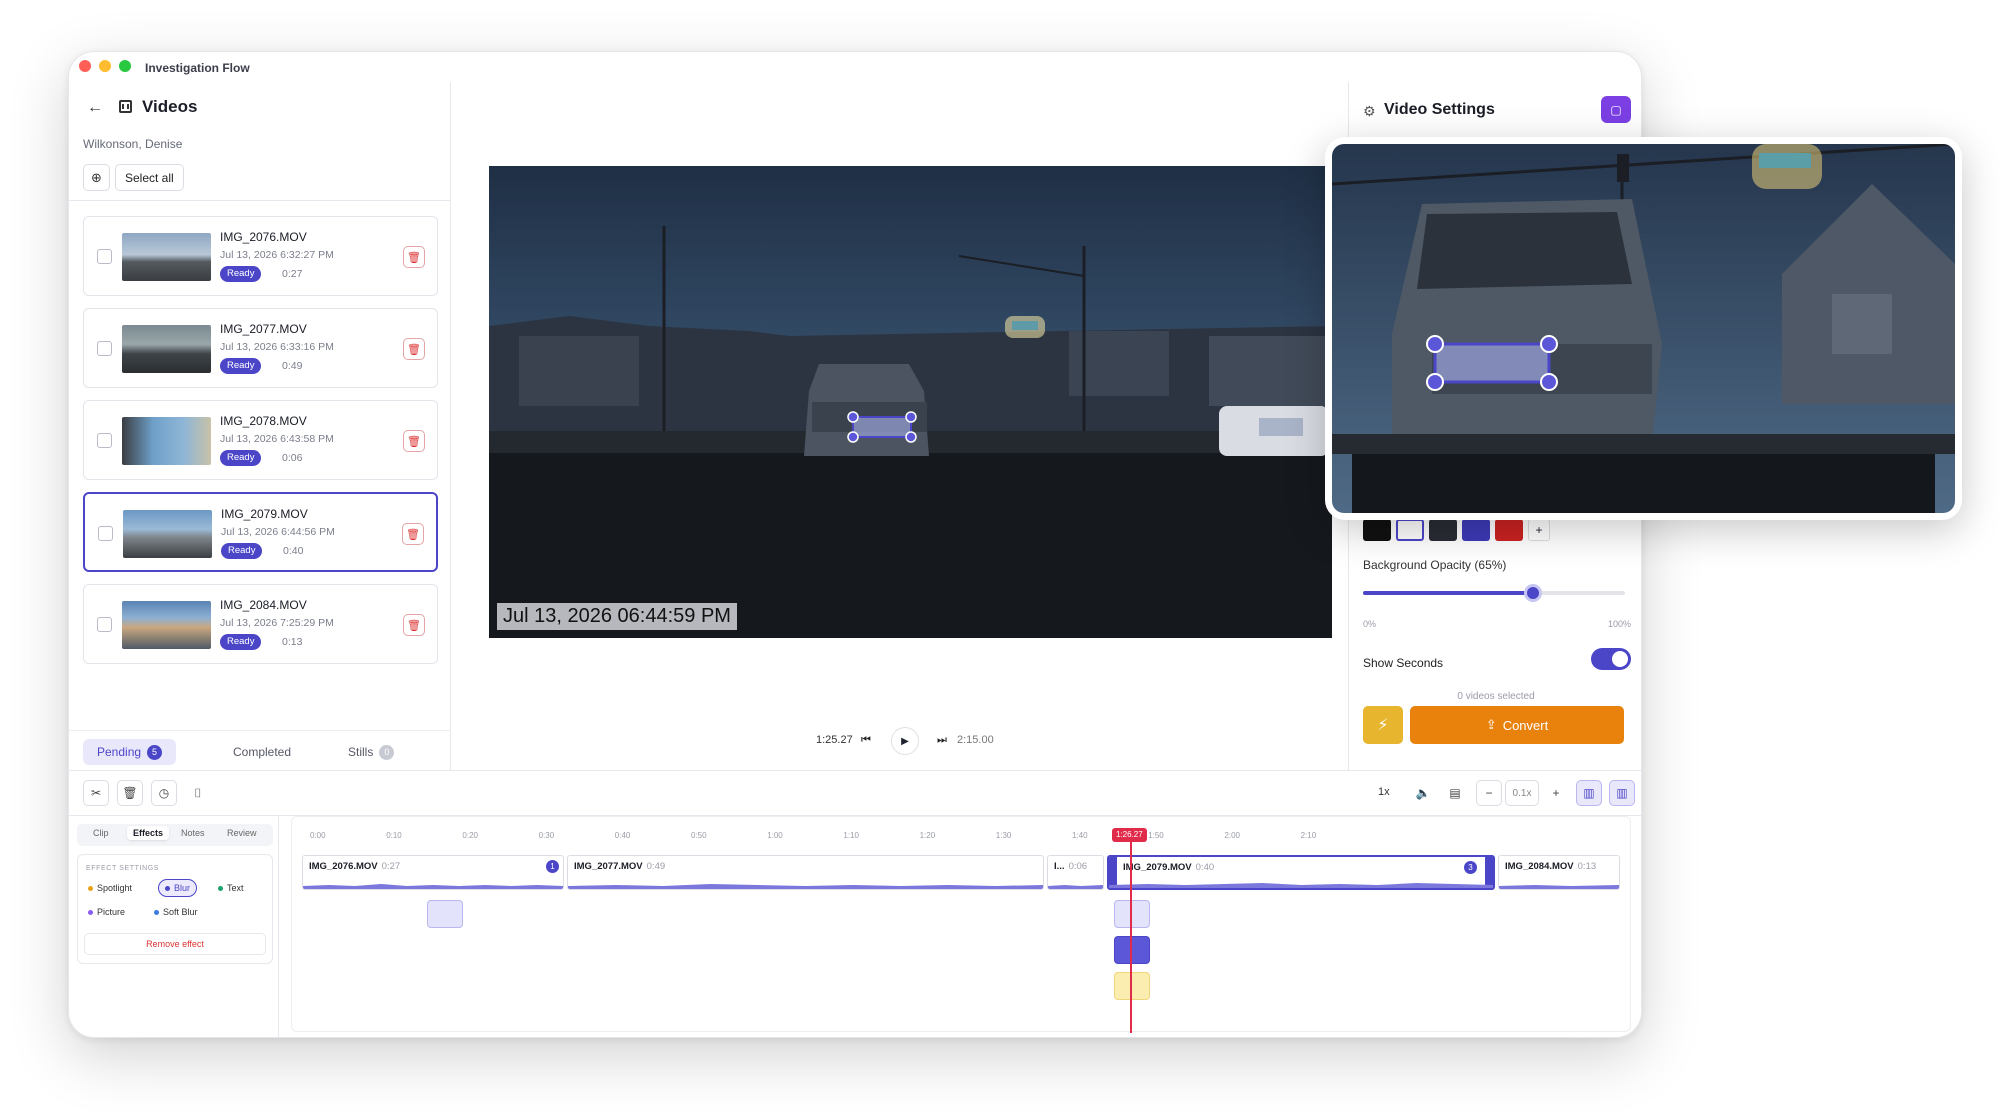 The width and height of the screenshot is (2000, 1119). What do you see at coordinates (343, 866) in the screenshot?
I see `clip-title: IMG_2076.MOV` at bounding box center [343, 866].